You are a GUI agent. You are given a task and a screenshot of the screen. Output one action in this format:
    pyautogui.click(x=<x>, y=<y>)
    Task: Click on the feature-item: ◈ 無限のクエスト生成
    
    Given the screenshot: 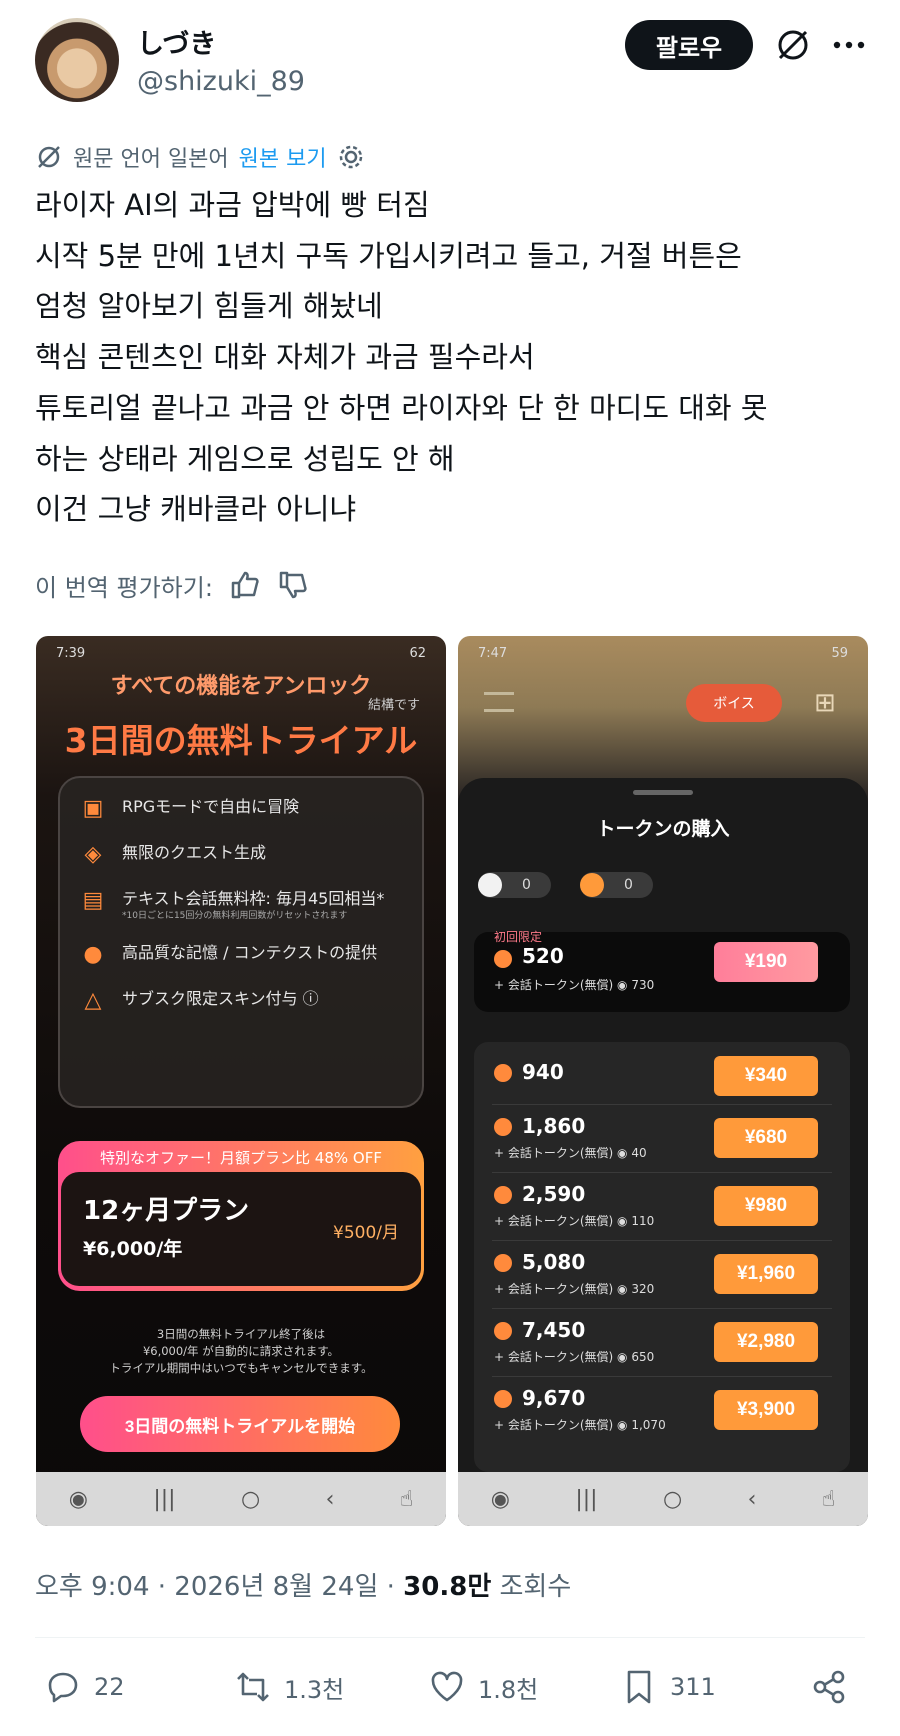 What is the action you would take?
    pyautogui.click(x=241, y=855)
    